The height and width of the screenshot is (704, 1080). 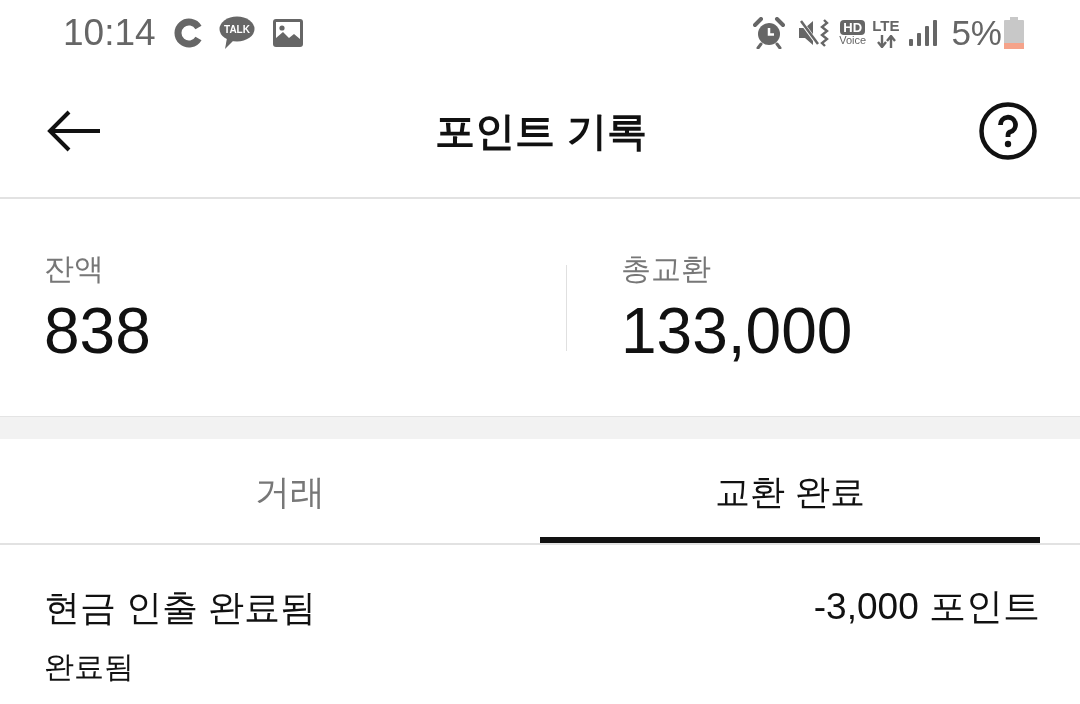 I want to click on alarm-clock-icon, so click(x=769, y=32).